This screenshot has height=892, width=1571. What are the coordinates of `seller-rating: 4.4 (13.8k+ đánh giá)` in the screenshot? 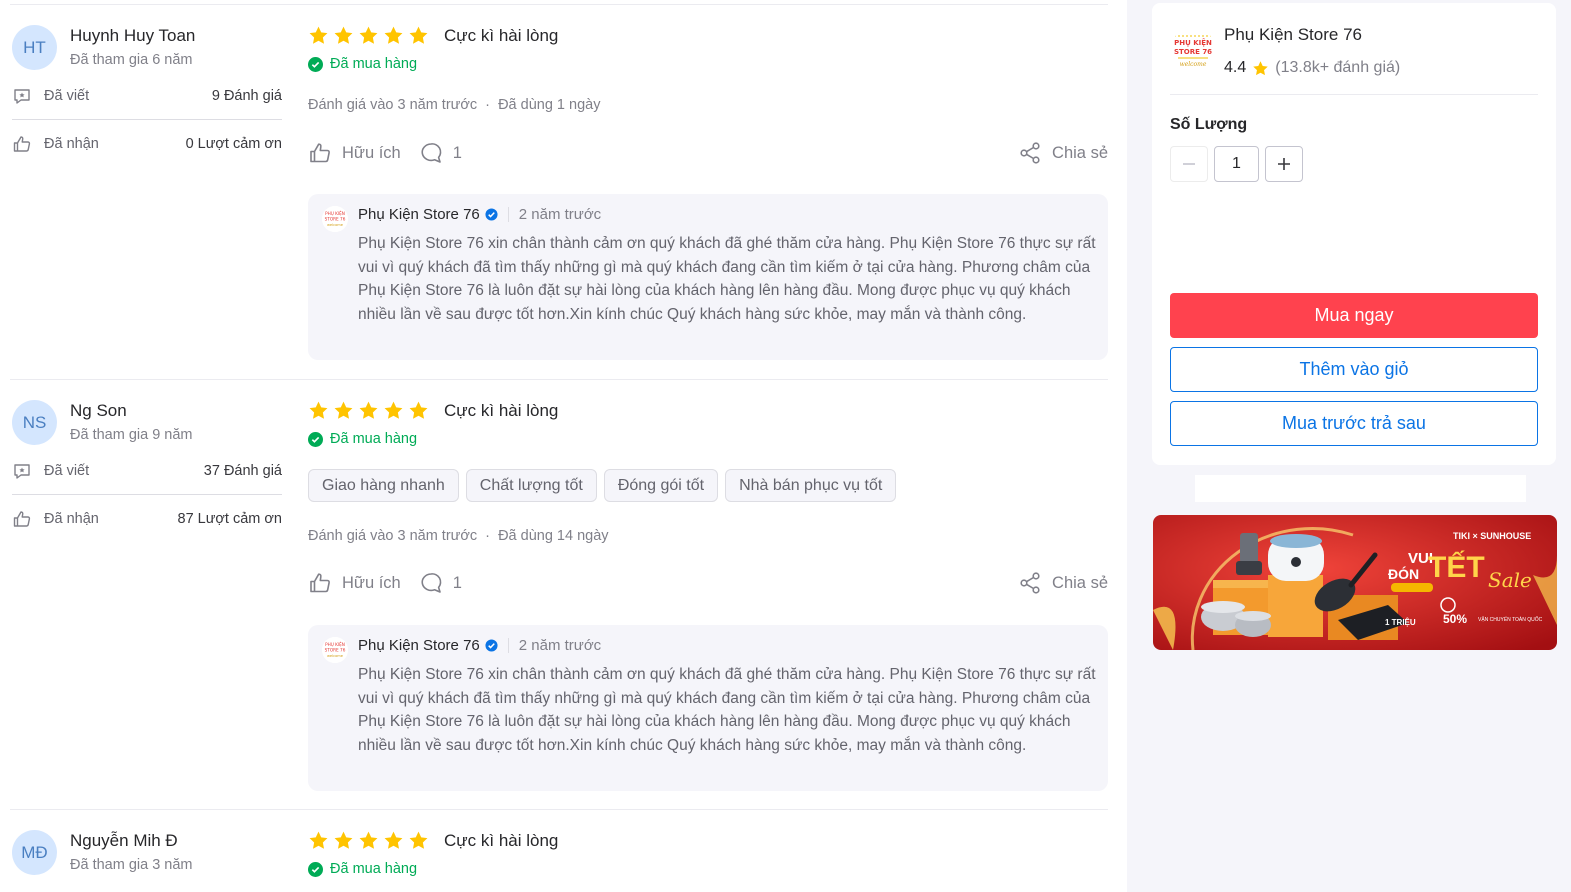 It's located at (1312, 68).